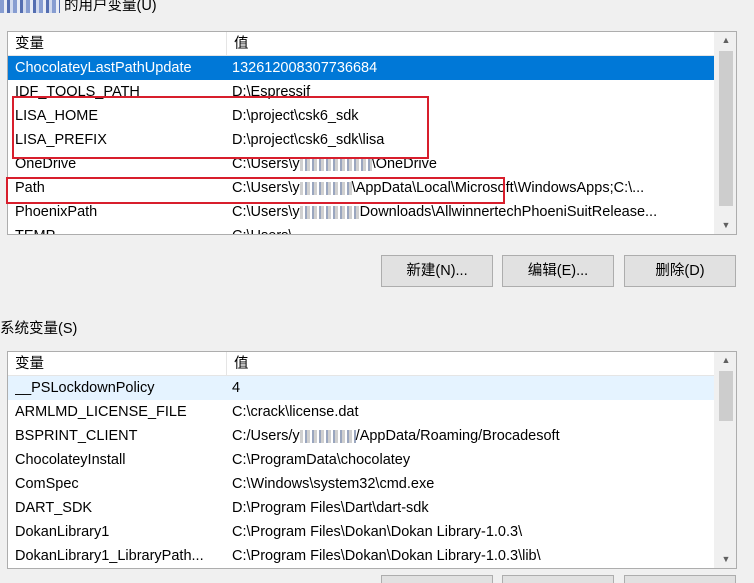 This screenshot has width=754, height=583. What do you see at coordinates (330, 508) in the screenshot?
I see `var-value: D:\Program Files\Dart\dart-sdk` at bounding box center [330, 508].